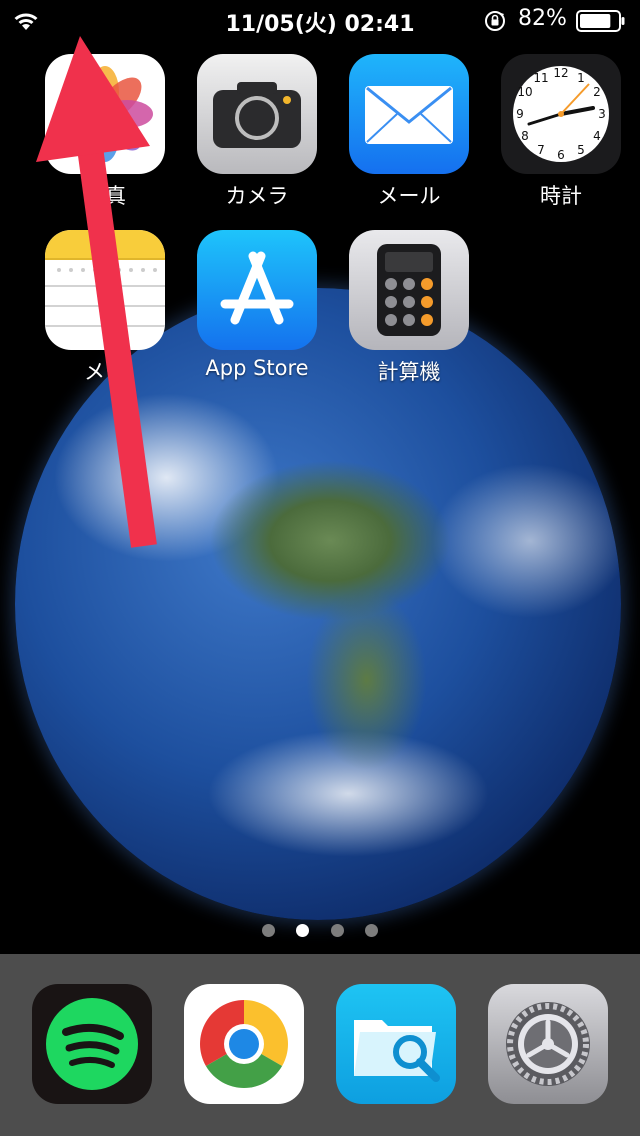  I want to click on status-bar: 11/05(火) 02:41 82%, so click(320, 20).